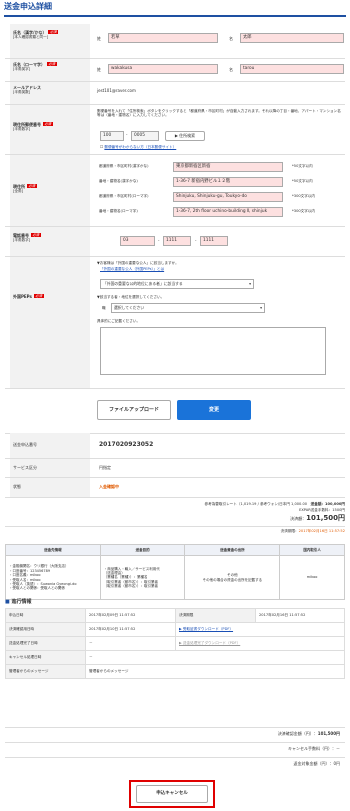  I want to click on progress-value: 2017年02月09日 11:57:52, so click(130, 615).